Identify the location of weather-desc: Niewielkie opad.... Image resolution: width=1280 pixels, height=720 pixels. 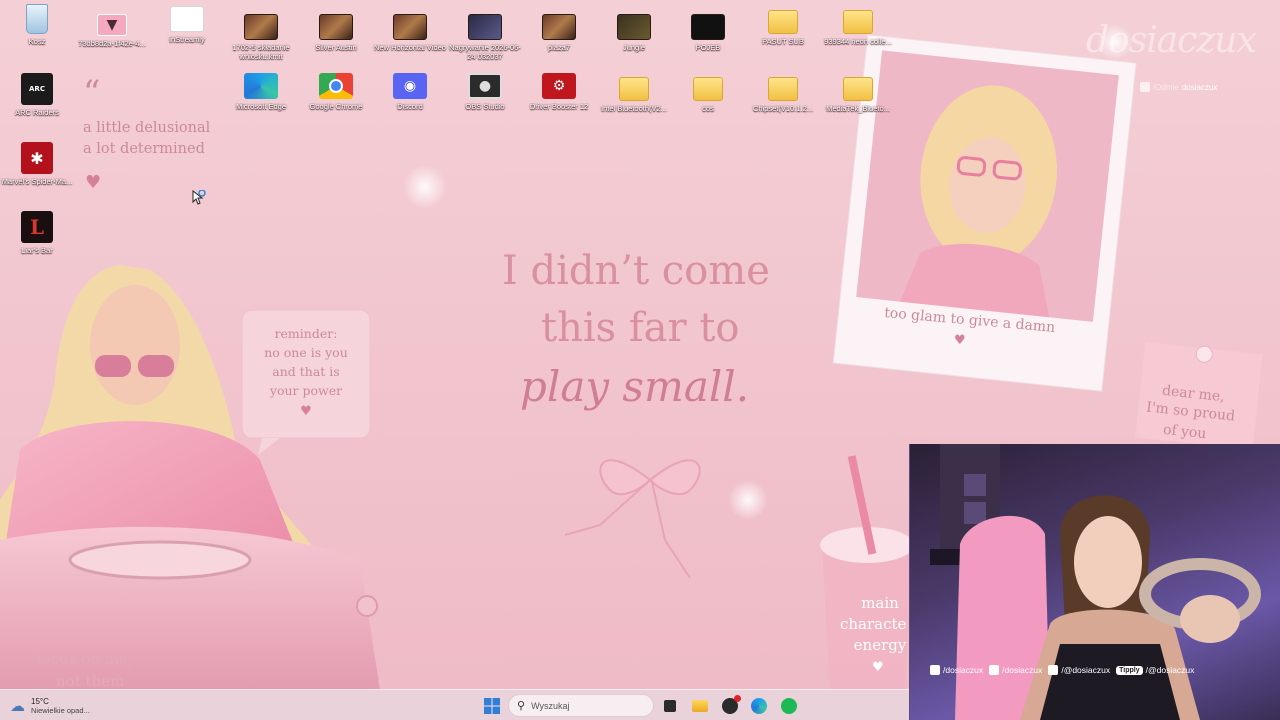
(60, 710).